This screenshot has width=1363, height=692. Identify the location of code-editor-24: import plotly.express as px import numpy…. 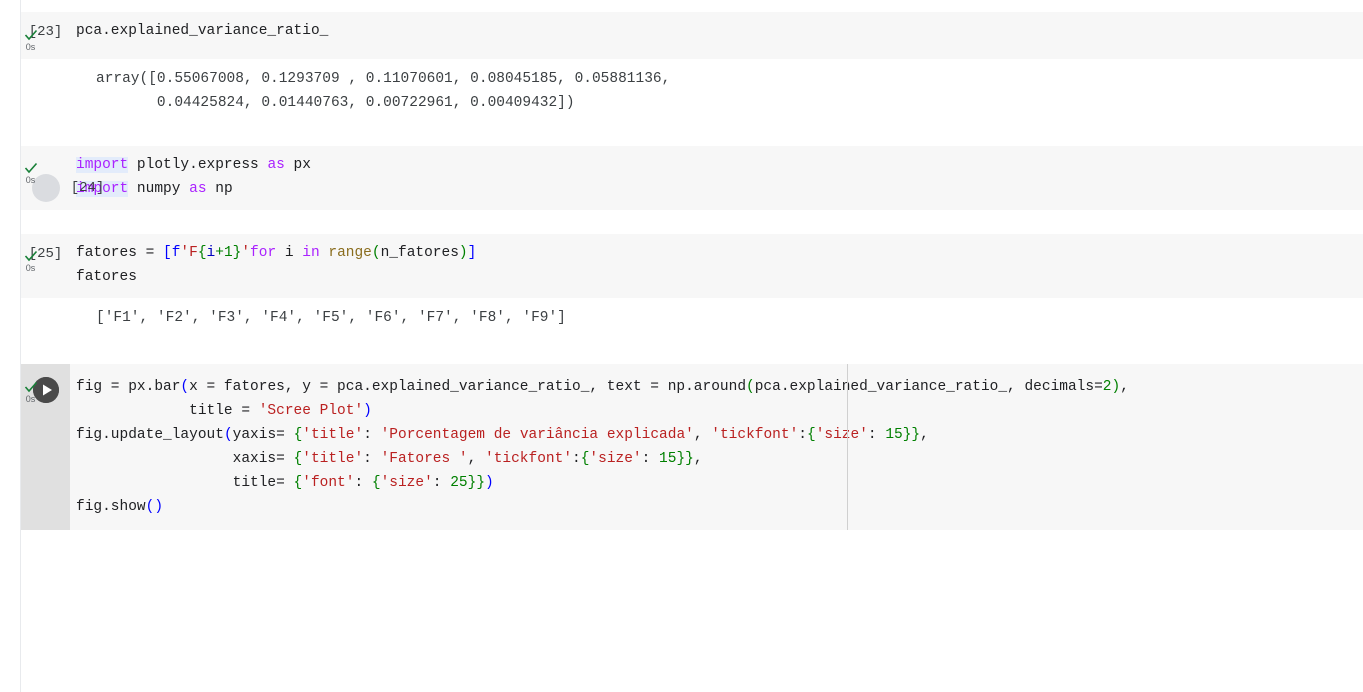
(716, 177).